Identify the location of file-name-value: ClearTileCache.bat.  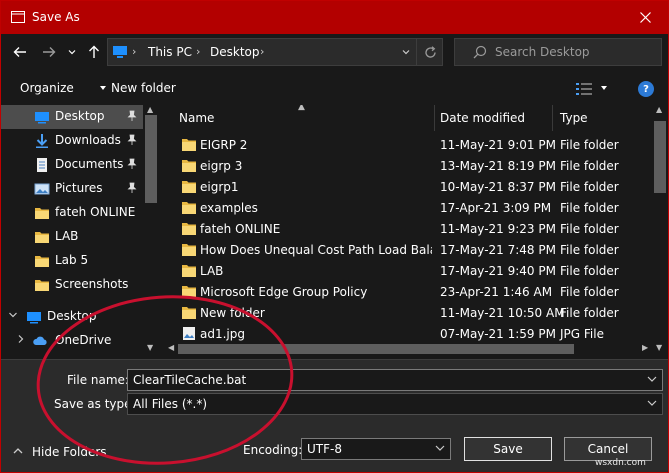
(190, 380).